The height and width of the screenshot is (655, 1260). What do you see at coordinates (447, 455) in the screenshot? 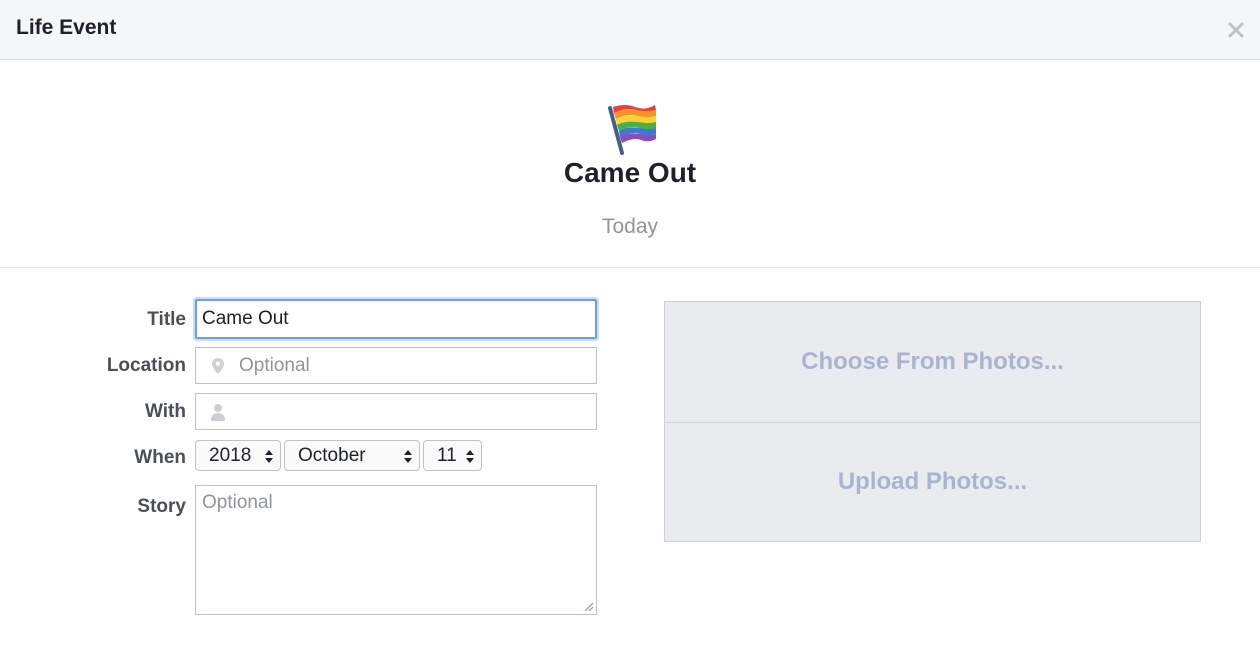
I see `day-value: 11` at bounding box center [447, 455].